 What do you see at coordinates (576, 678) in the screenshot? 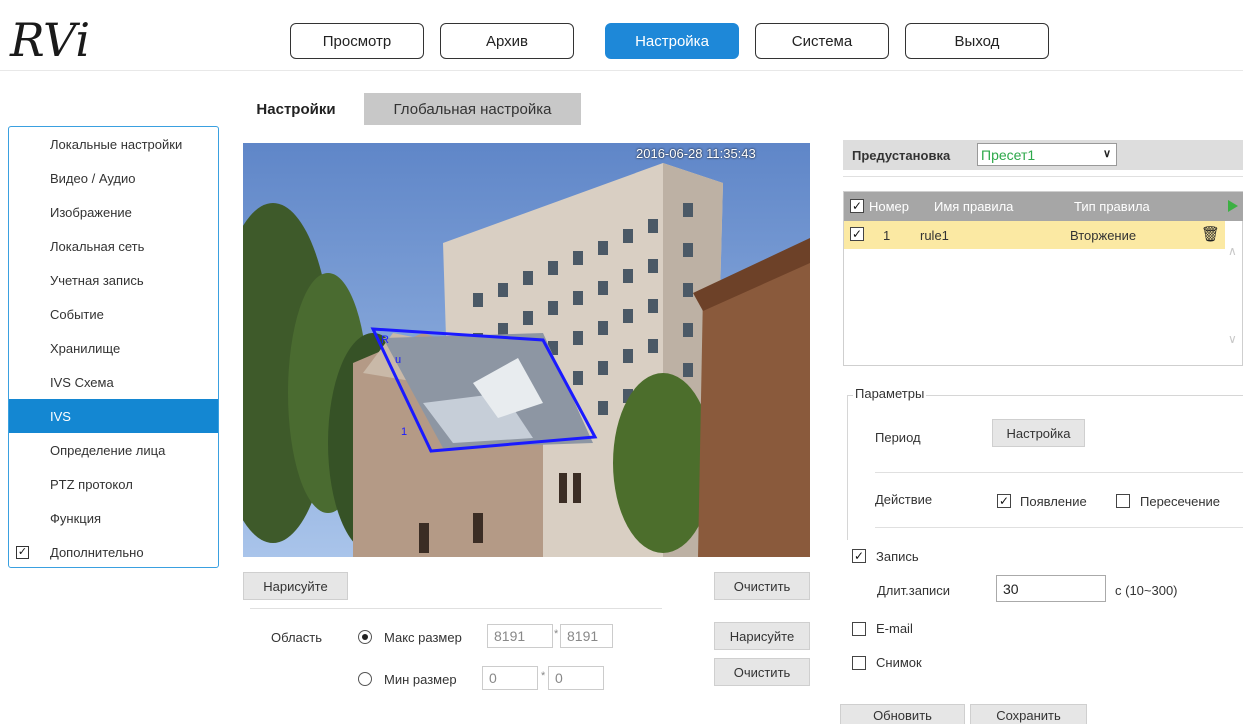
I see `min-height-input: 0` at bounding box center [576, 678].